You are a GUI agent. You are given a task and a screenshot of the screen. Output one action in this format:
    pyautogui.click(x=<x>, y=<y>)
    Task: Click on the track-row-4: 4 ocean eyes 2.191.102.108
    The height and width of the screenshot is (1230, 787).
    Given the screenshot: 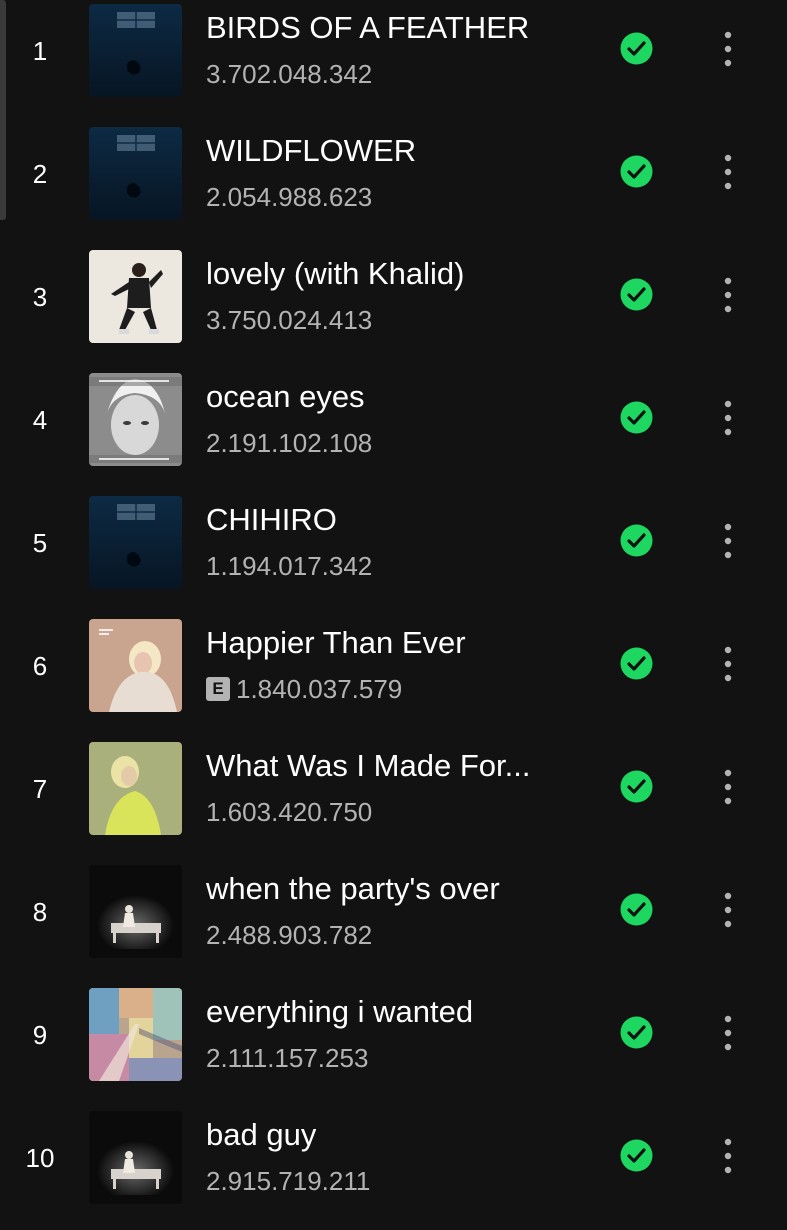 What is the action you would take?
    pyautogui.click(x=393, y=430)
    